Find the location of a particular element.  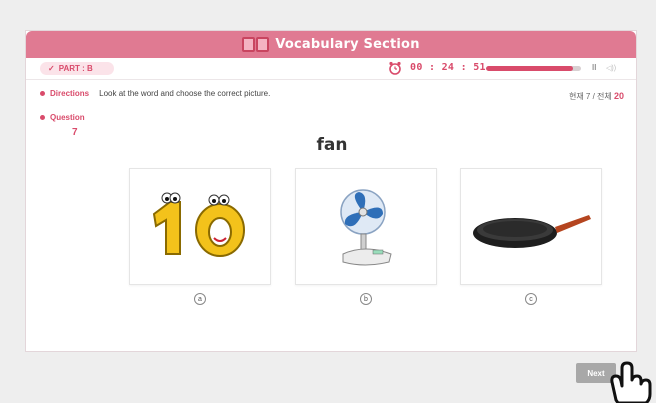

volume-icon: ◁)) is located at coordinates (611, 68).